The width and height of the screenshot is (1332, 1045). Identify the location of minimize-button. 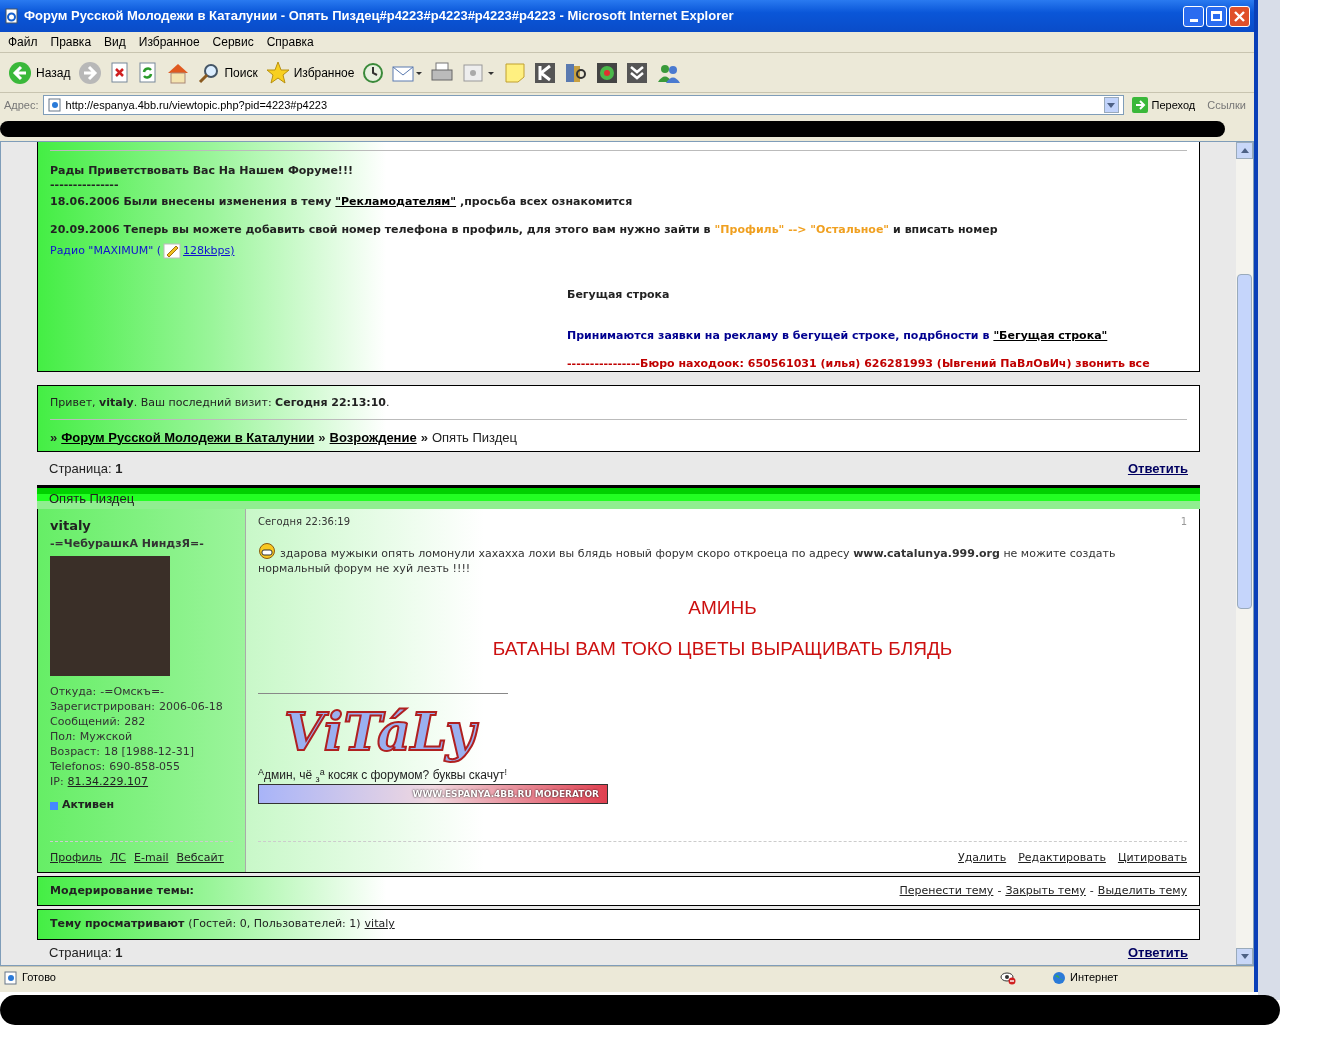
(1193, 16).